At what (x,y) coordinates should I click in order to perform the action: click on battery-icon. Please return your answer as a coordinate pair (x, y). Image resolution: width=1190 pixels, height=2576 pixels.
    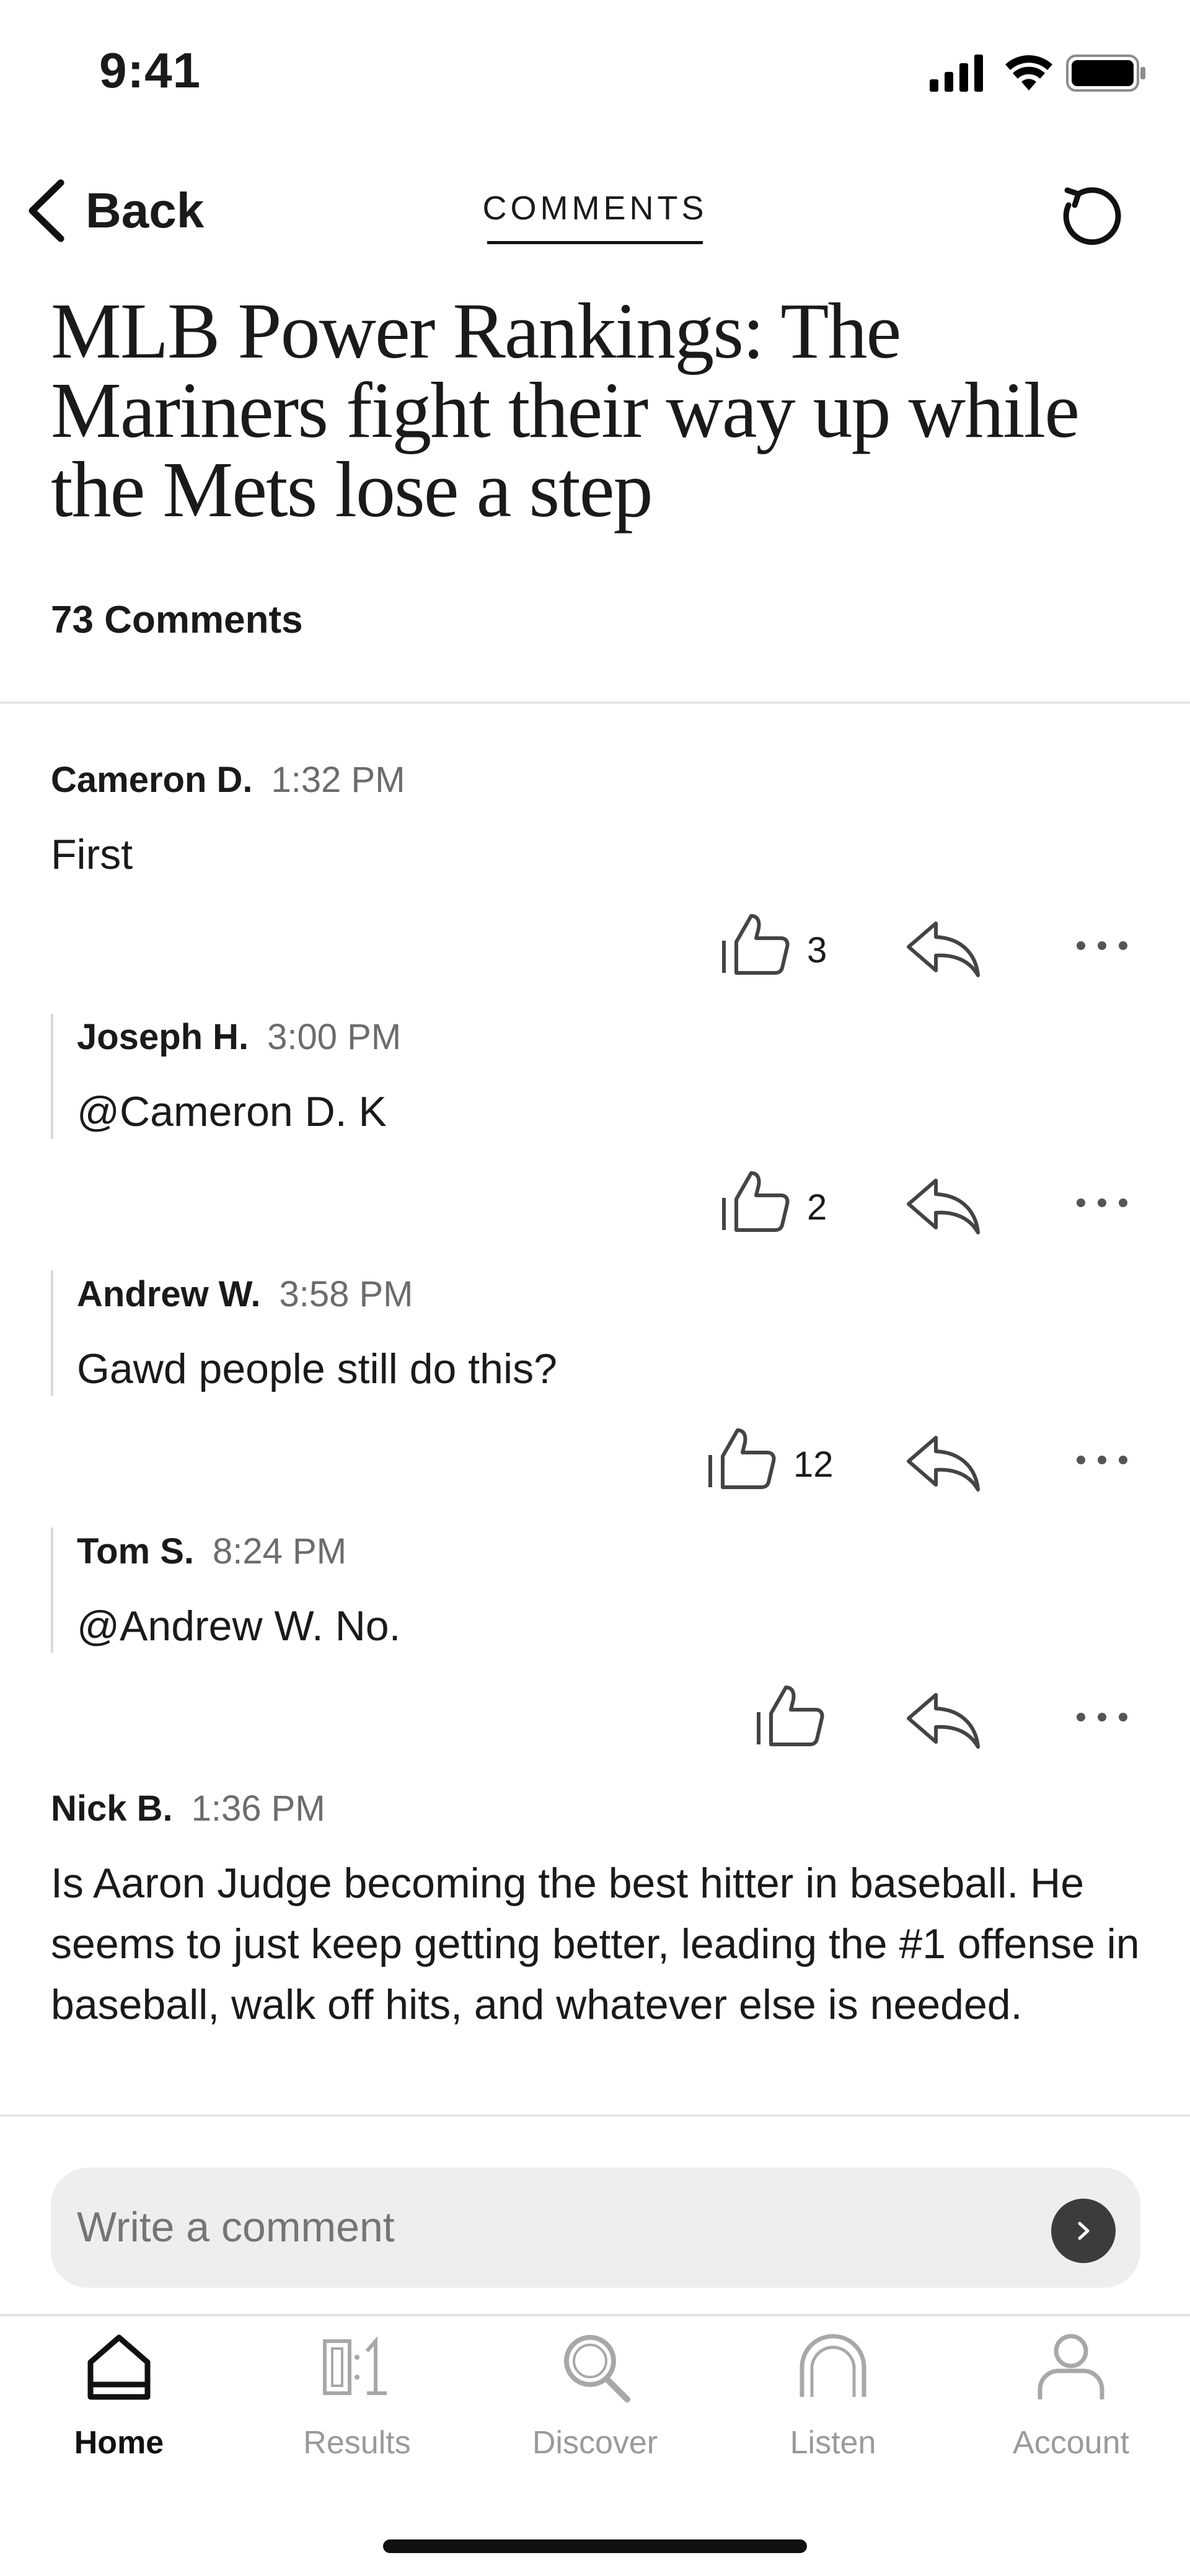
    Looking at the image, I should click on (1105, 73).